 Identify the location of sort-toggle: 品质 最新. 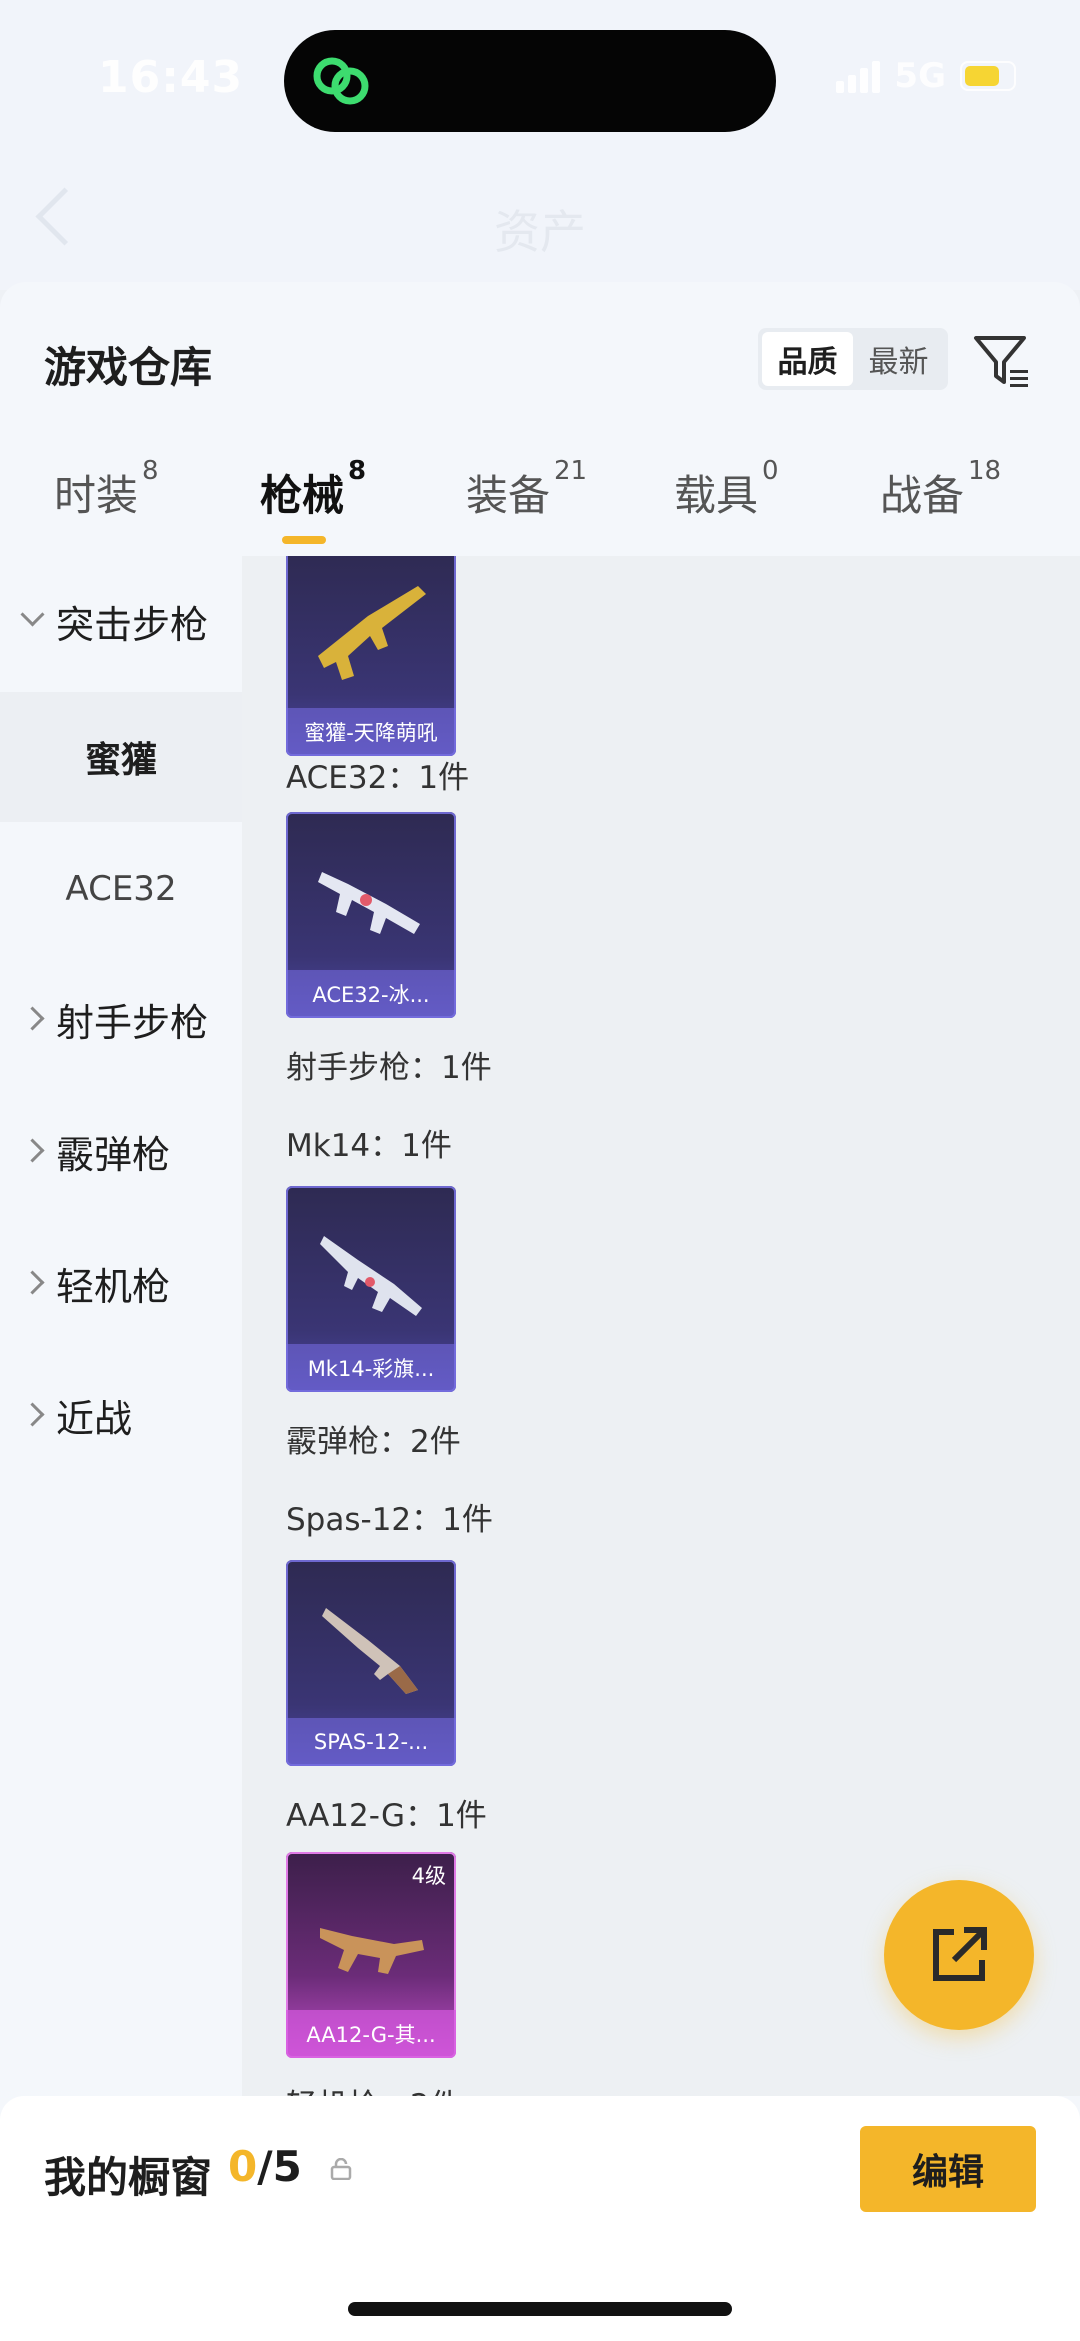
(853, 359).